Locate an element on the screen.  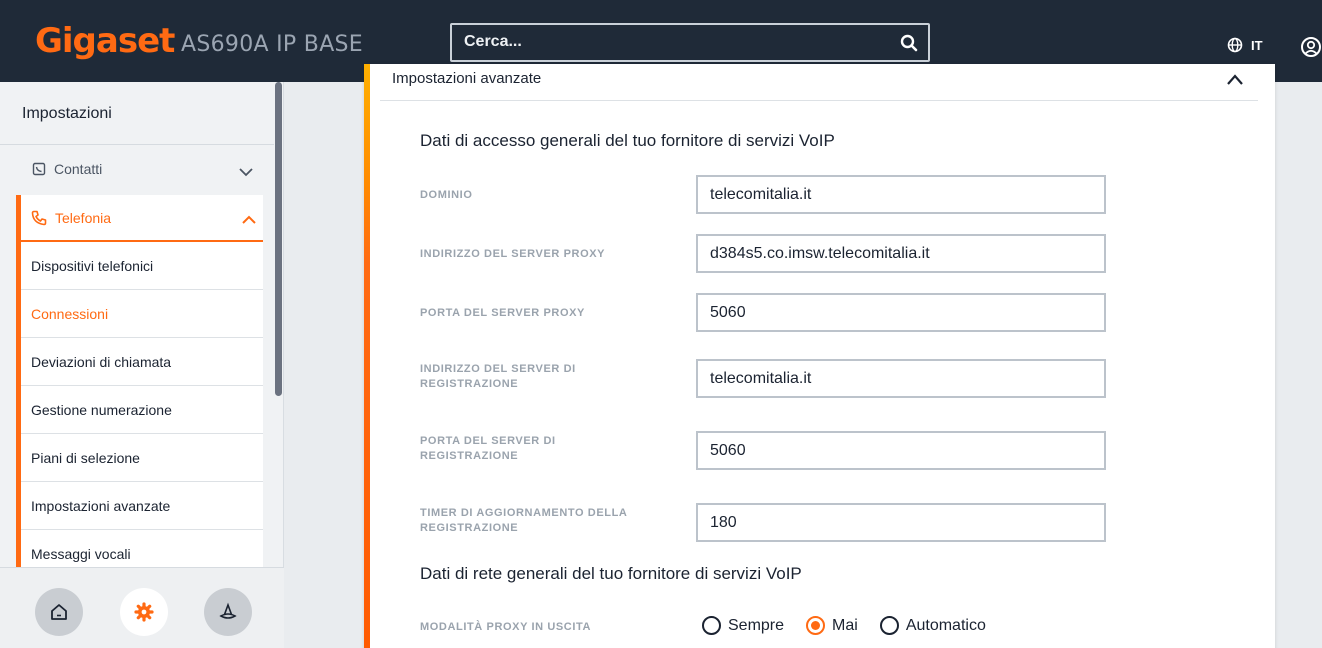
home-button is located at coordinates (59, 612).